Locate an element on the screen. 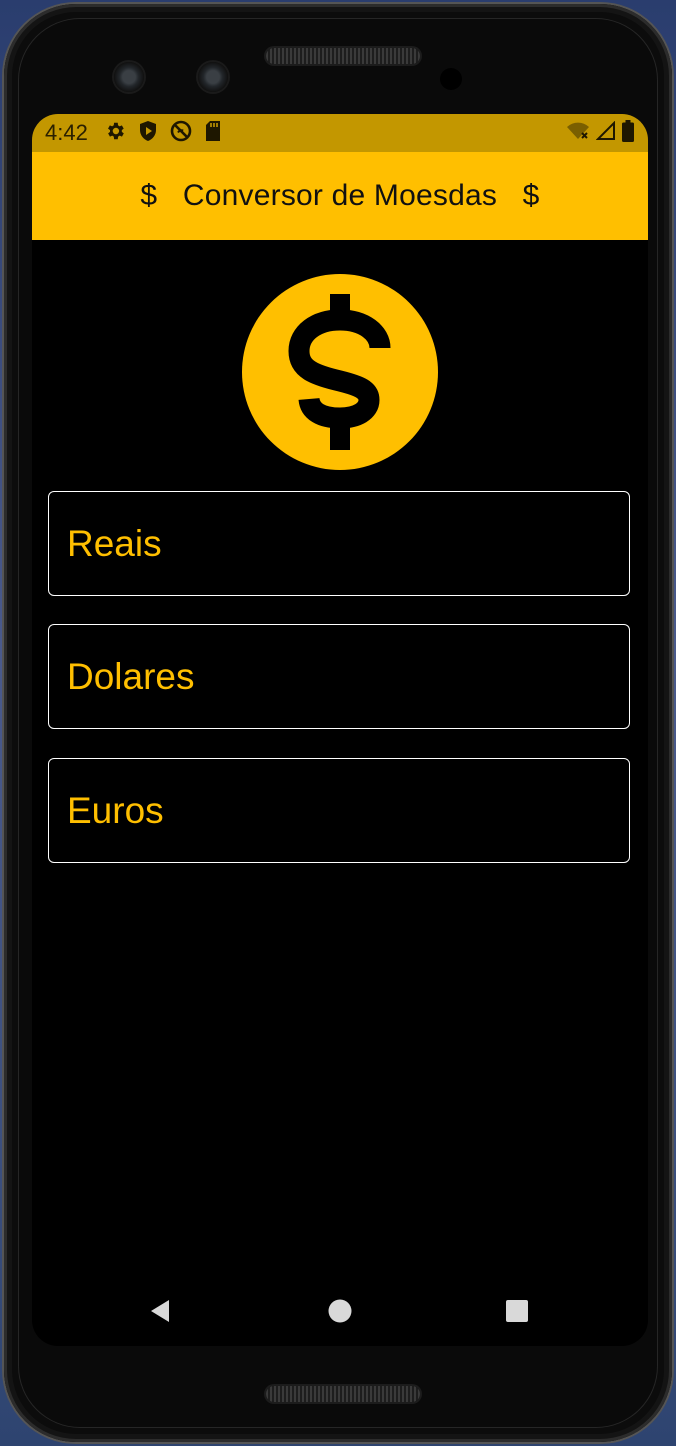 The image size is (676, 1446). earpiece-speaker is located at coordinates (343, 56).